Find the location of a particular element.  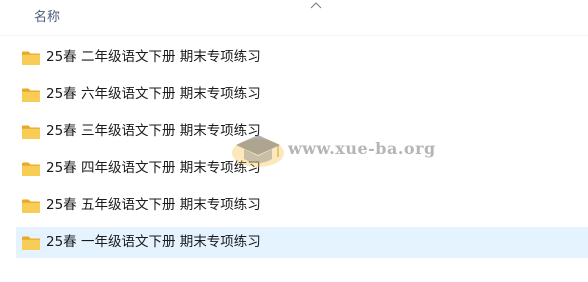

folder-name: 25春 一年级语文下册 期末专项练习 is located at coordinates (153, 242).